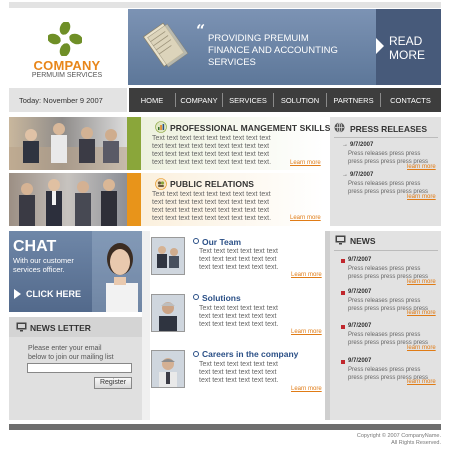  What do you see at coordinates (212, 184) in the screenshot?
I see `feature-title: PUBLIC RELATIONS` at bounding box center [212, 184].